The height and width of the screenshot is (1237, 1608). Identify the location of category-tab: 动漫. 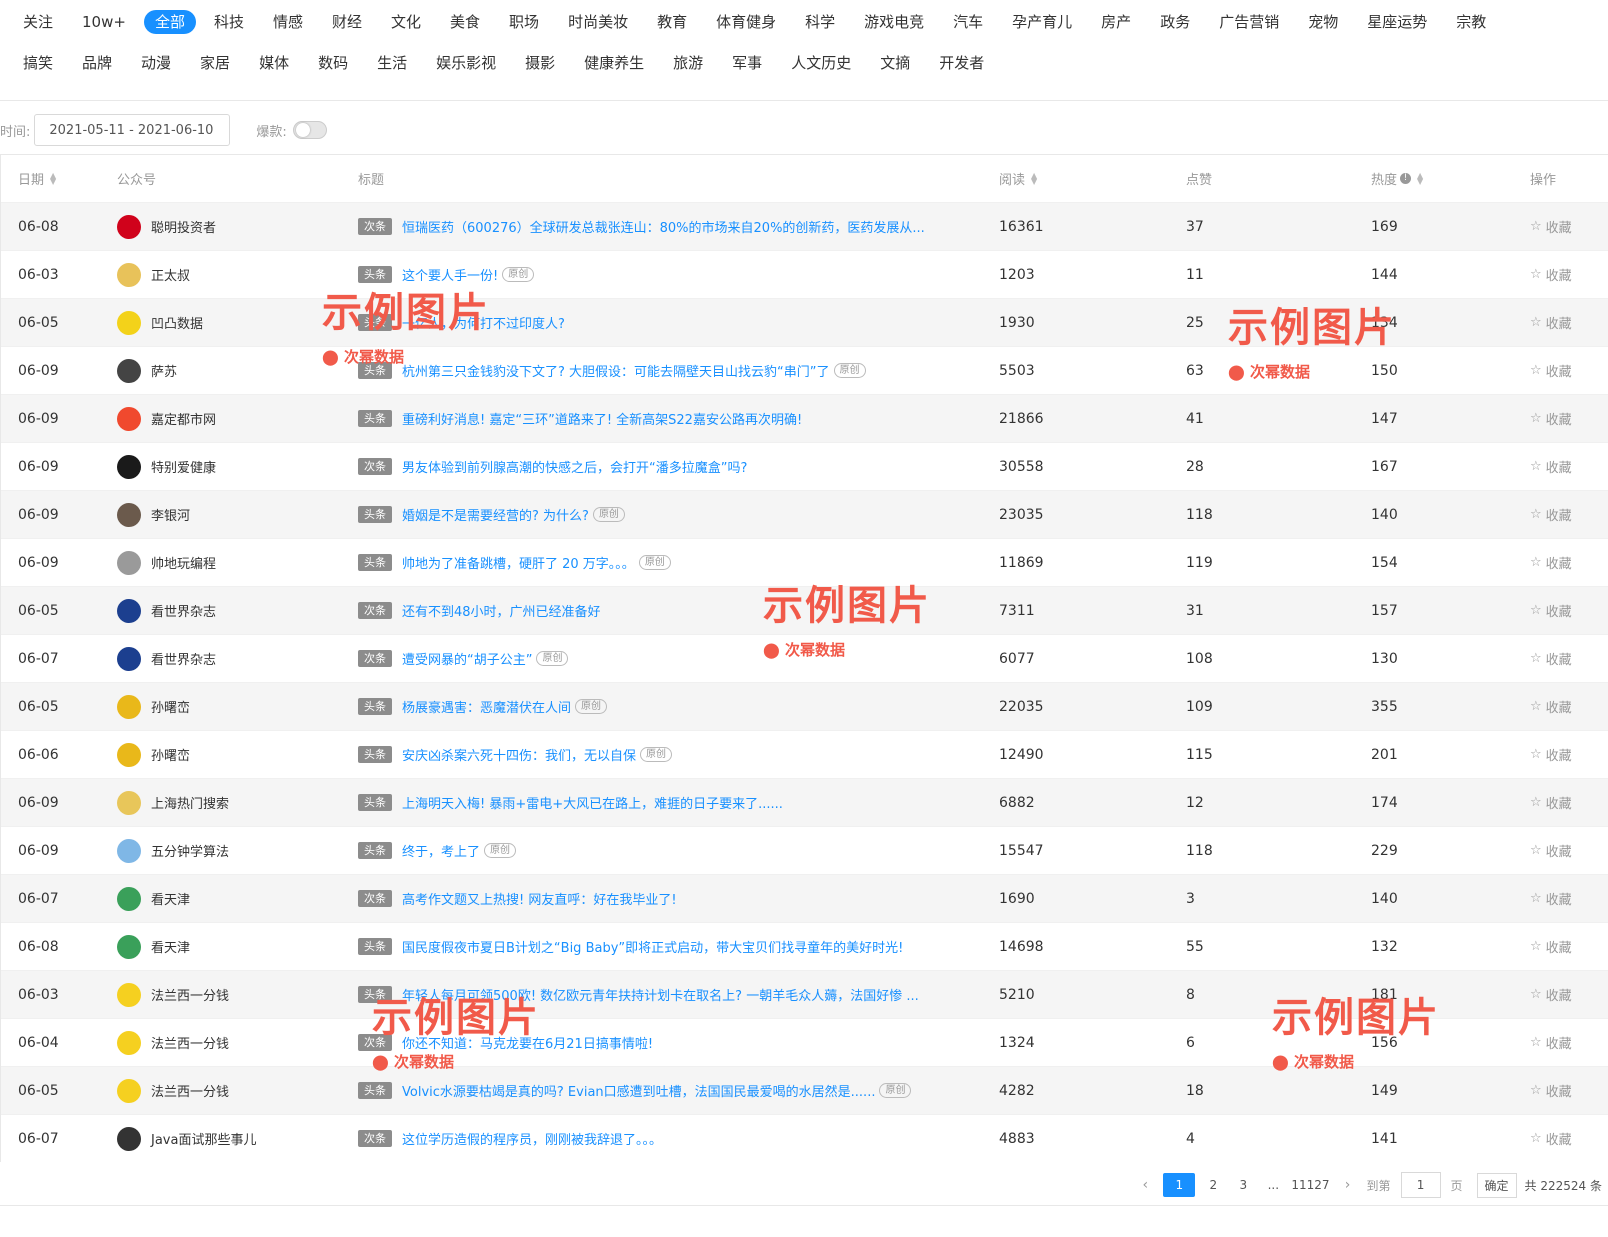
(156, 63).